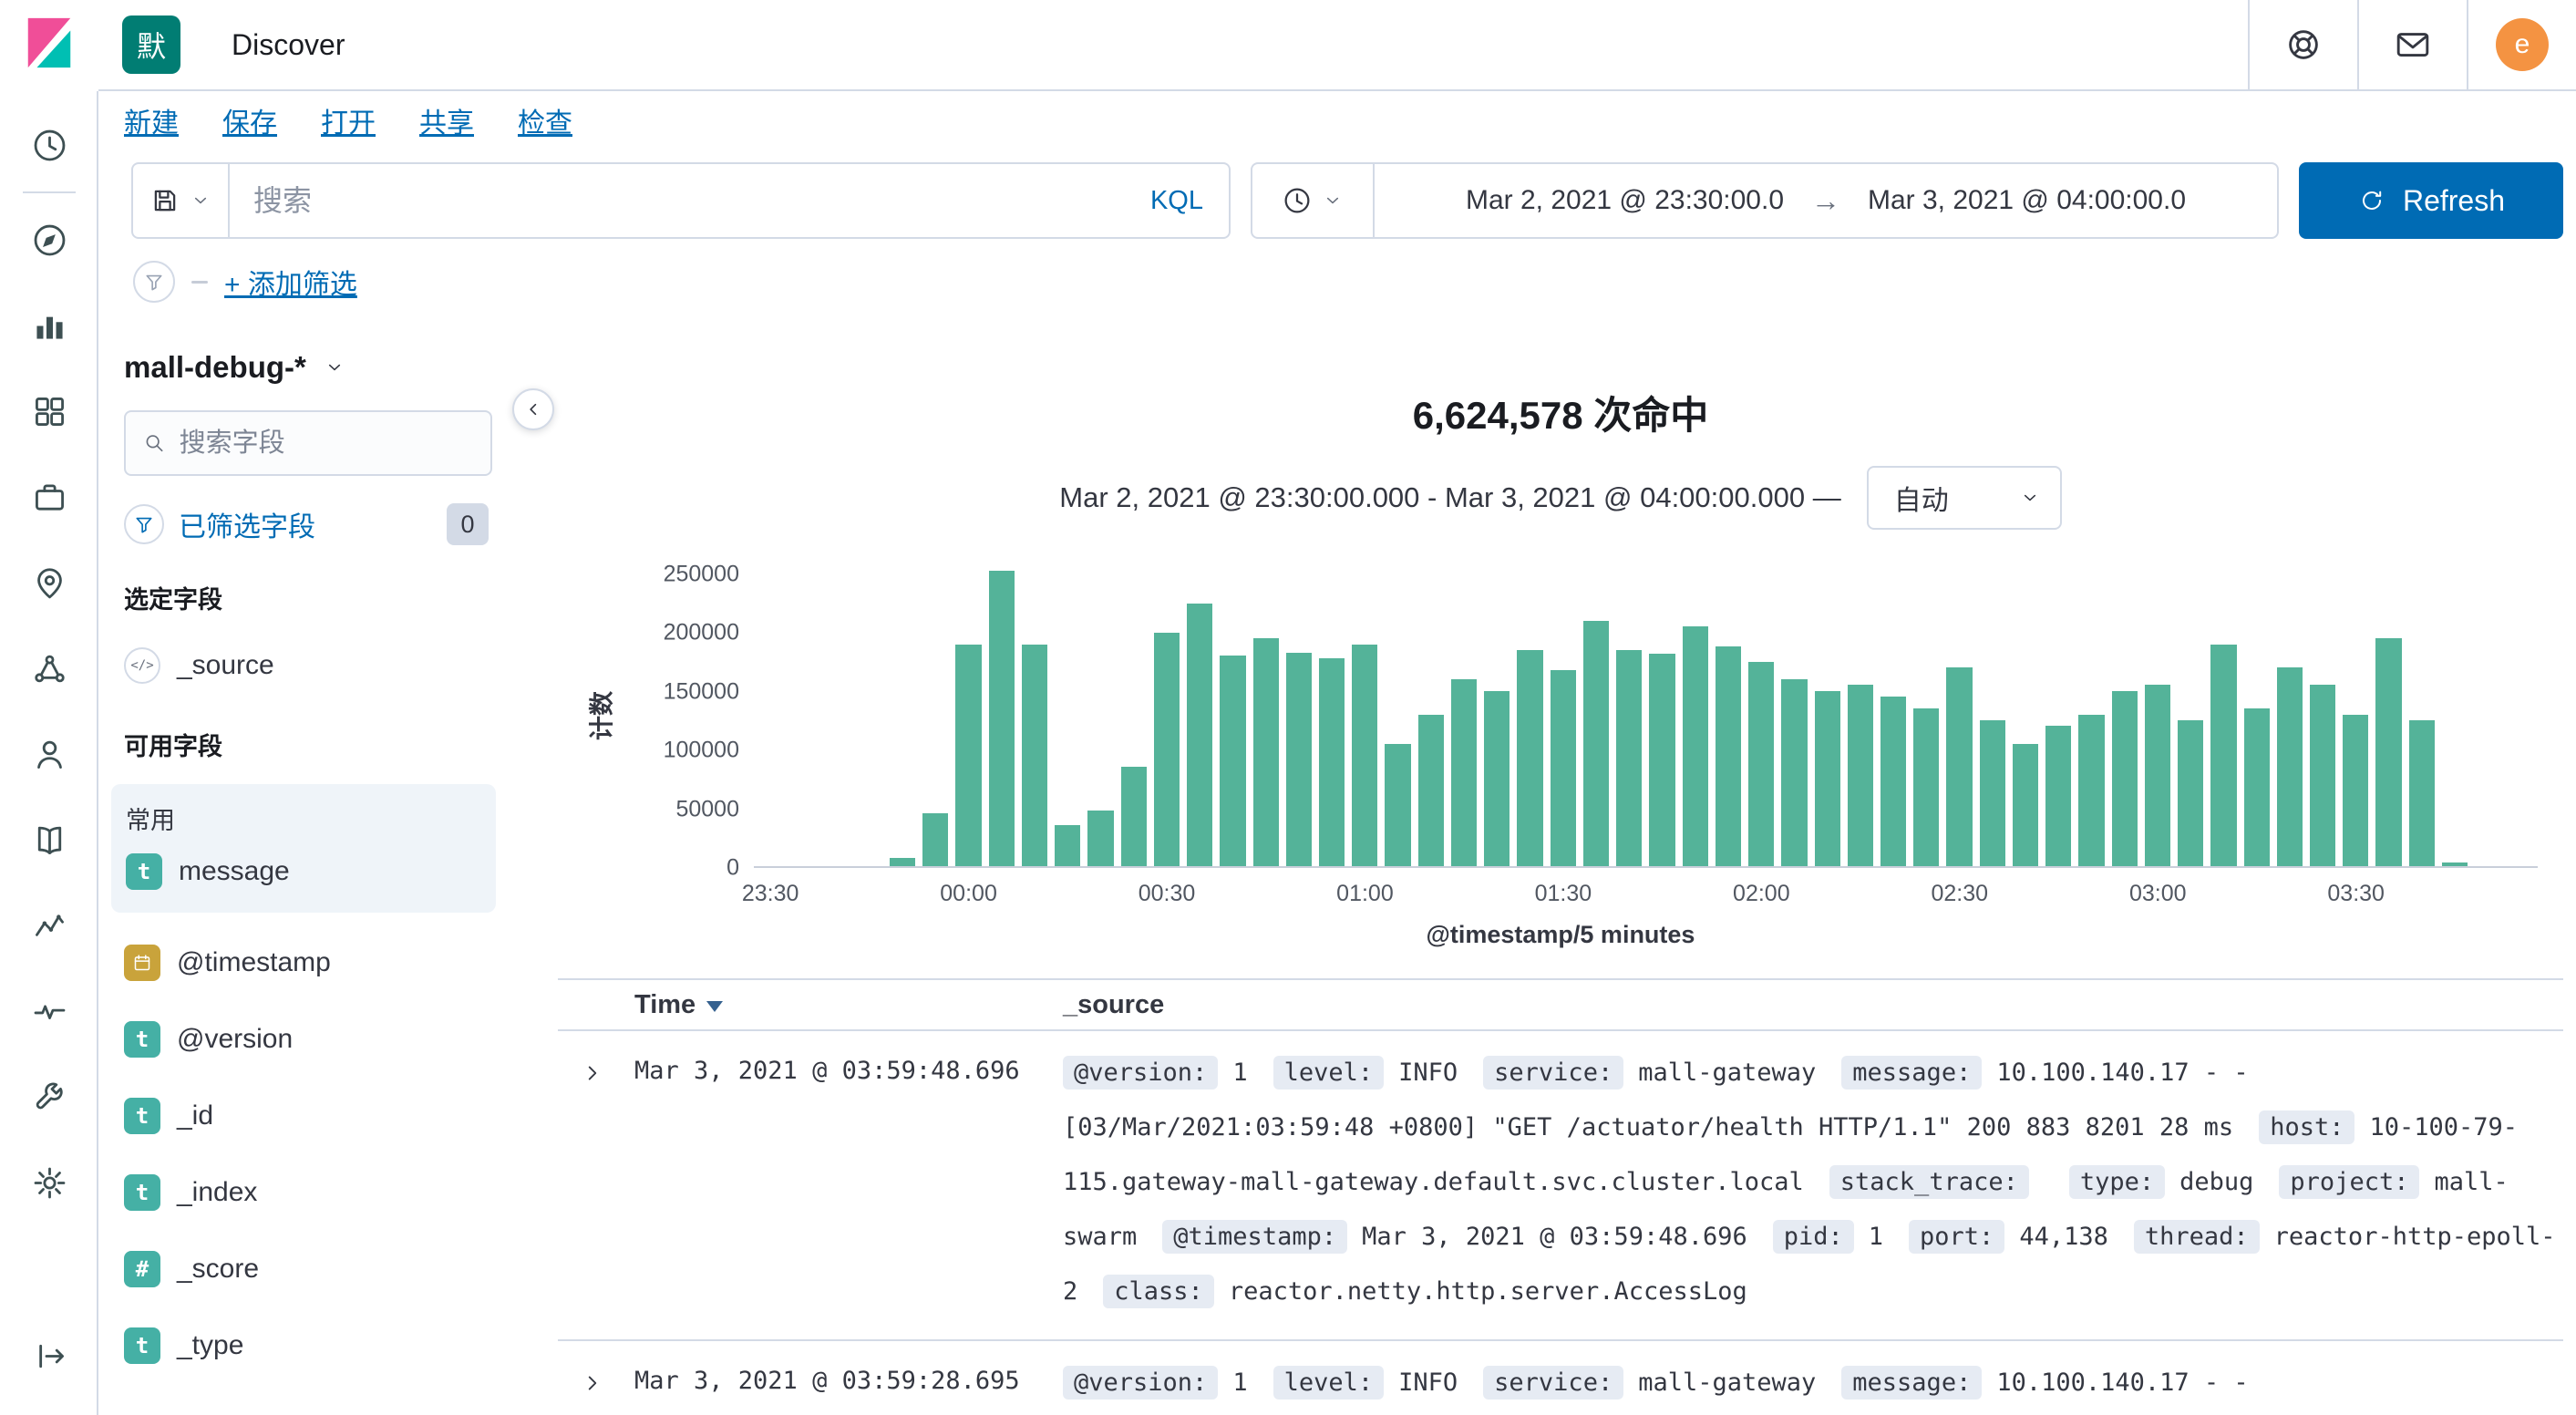  I want to click on saved-query-menu-button, so click(181, 200).